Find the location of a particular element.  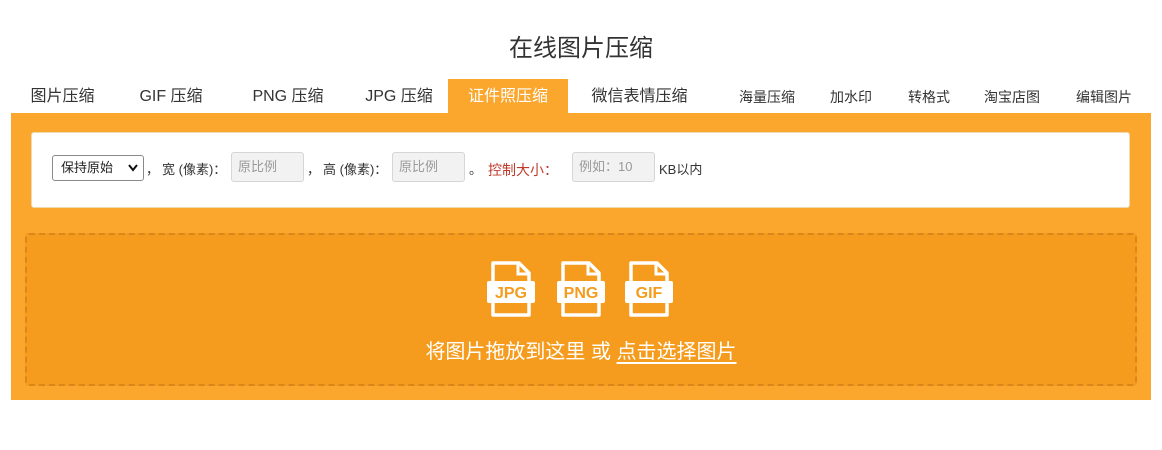

gif-file-icon: GIF is located at coordinates (649, 289).